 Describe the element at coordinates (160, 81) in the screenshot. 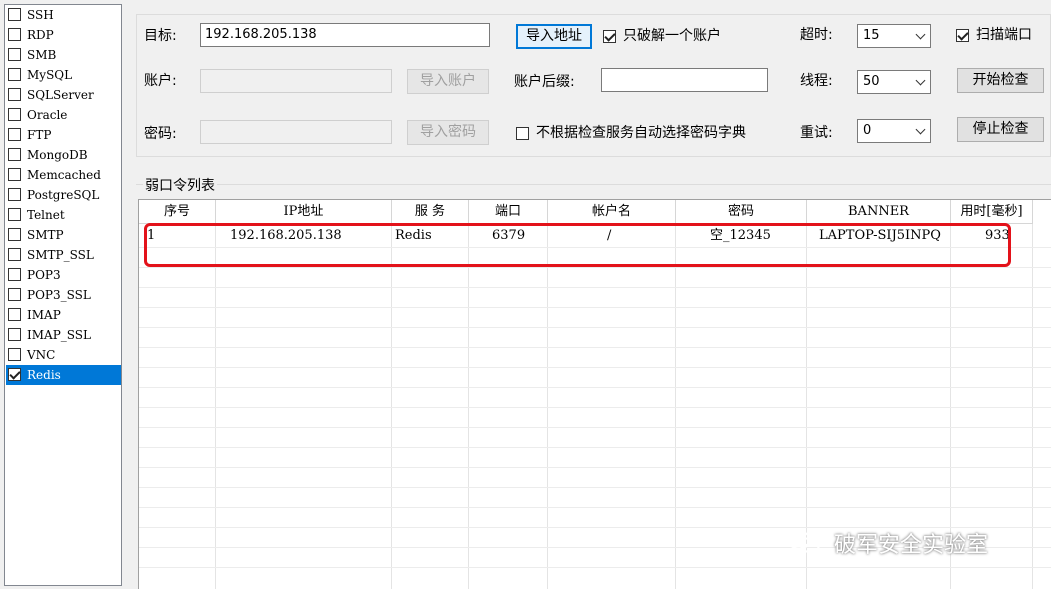

I see `account-label: 账户:` at that location.